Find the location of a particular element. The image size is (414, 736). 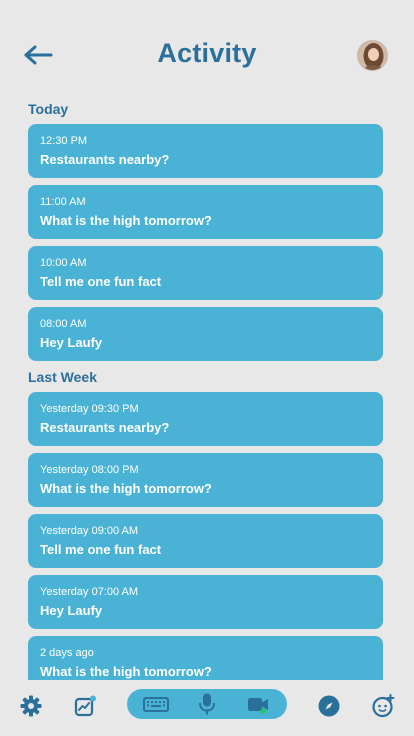

settings-button is located at coordinates (31, 706).